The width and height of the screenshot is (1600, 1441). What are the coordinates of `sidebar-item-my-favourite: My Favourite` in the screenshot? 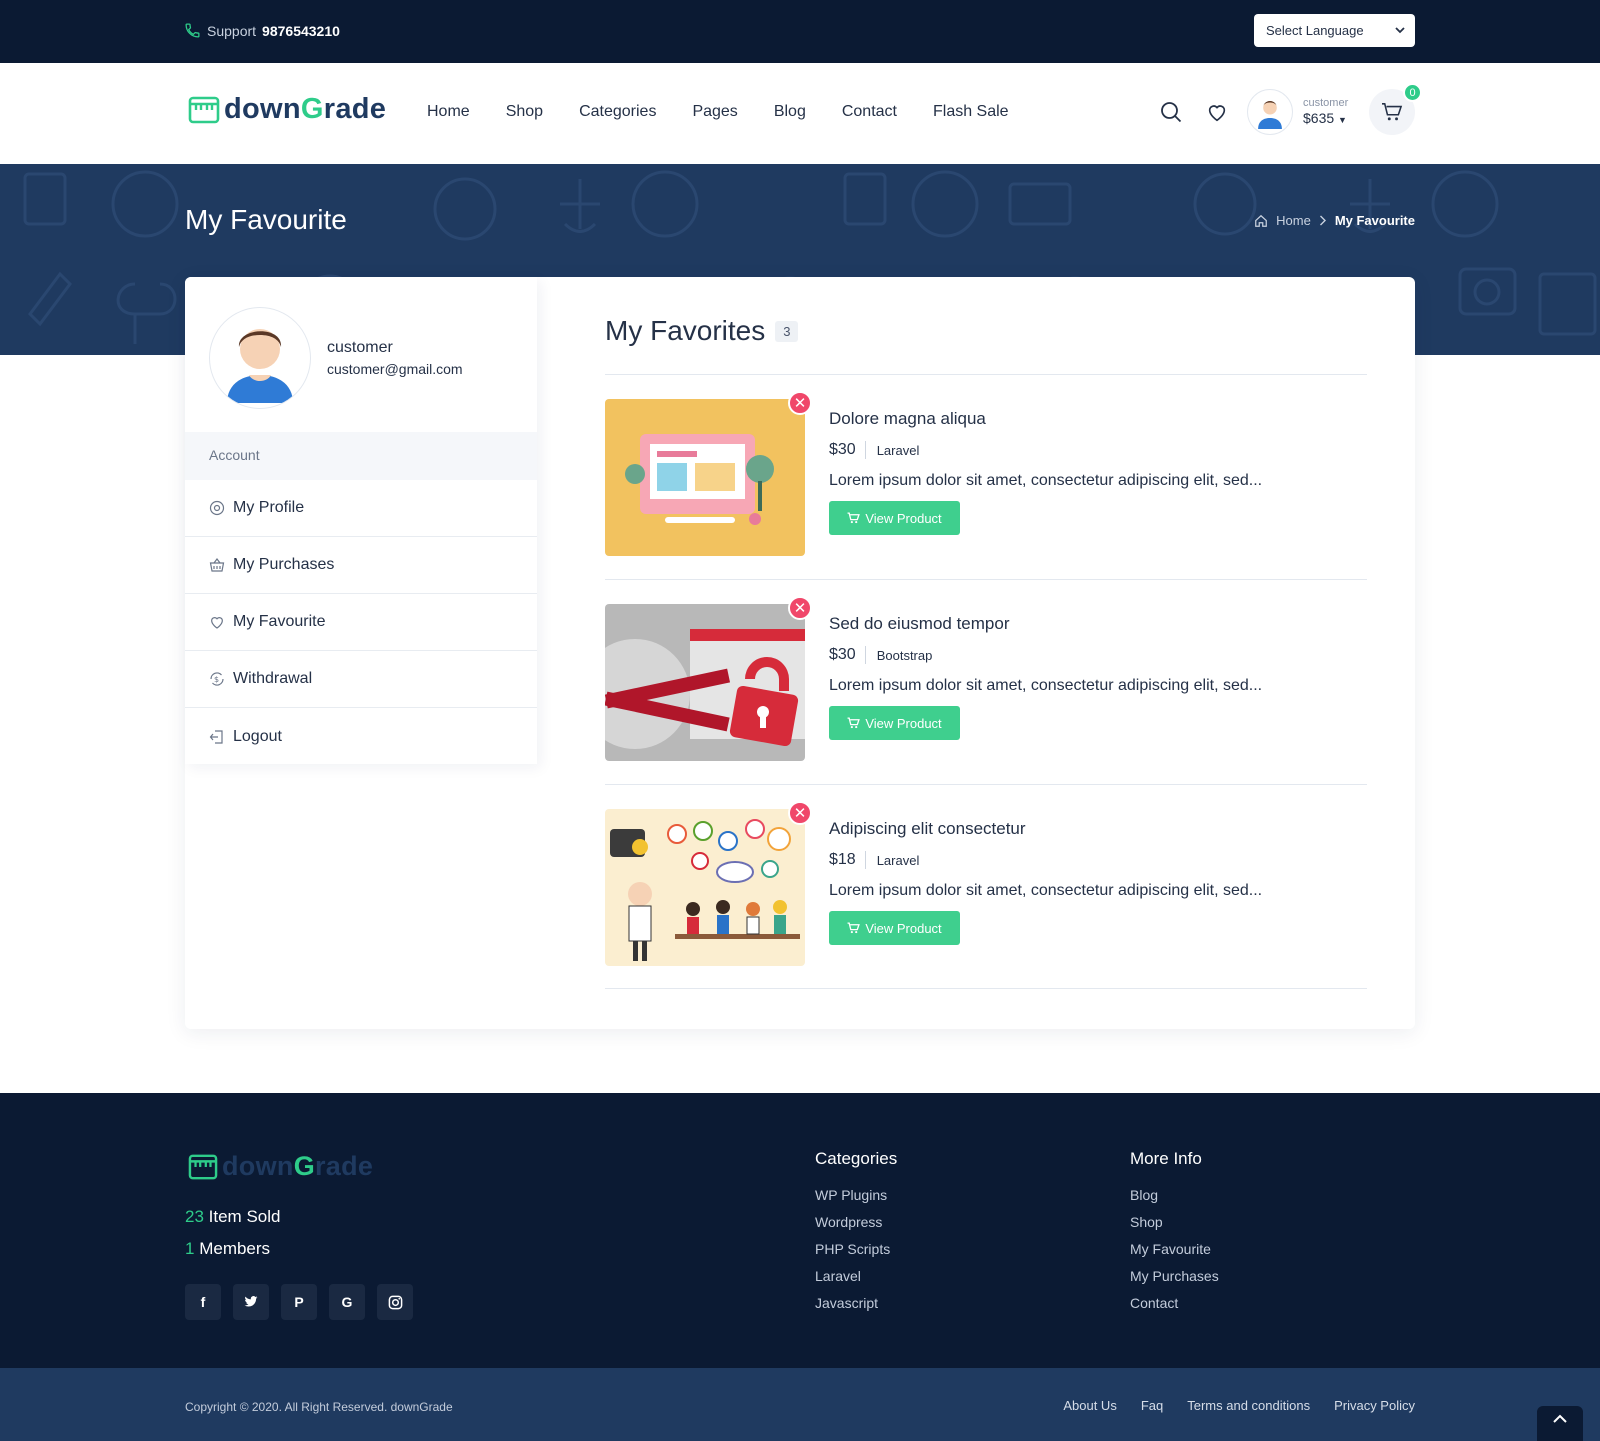 It's located at (361, 622).